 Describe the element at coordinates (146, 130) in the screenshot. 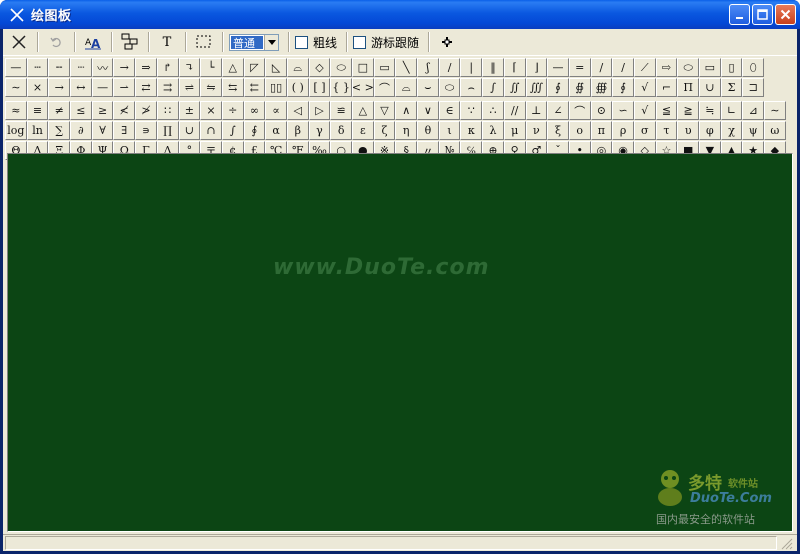

I see `palette-cell: ∍` at that location.